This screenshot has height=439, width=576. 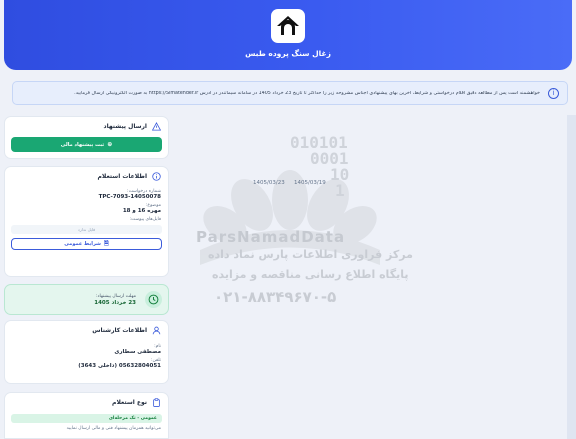 I want to click on watermark-line-1: مرکز فراوری اطلاعات پارس نماد داده, so click(x=310, y=254).